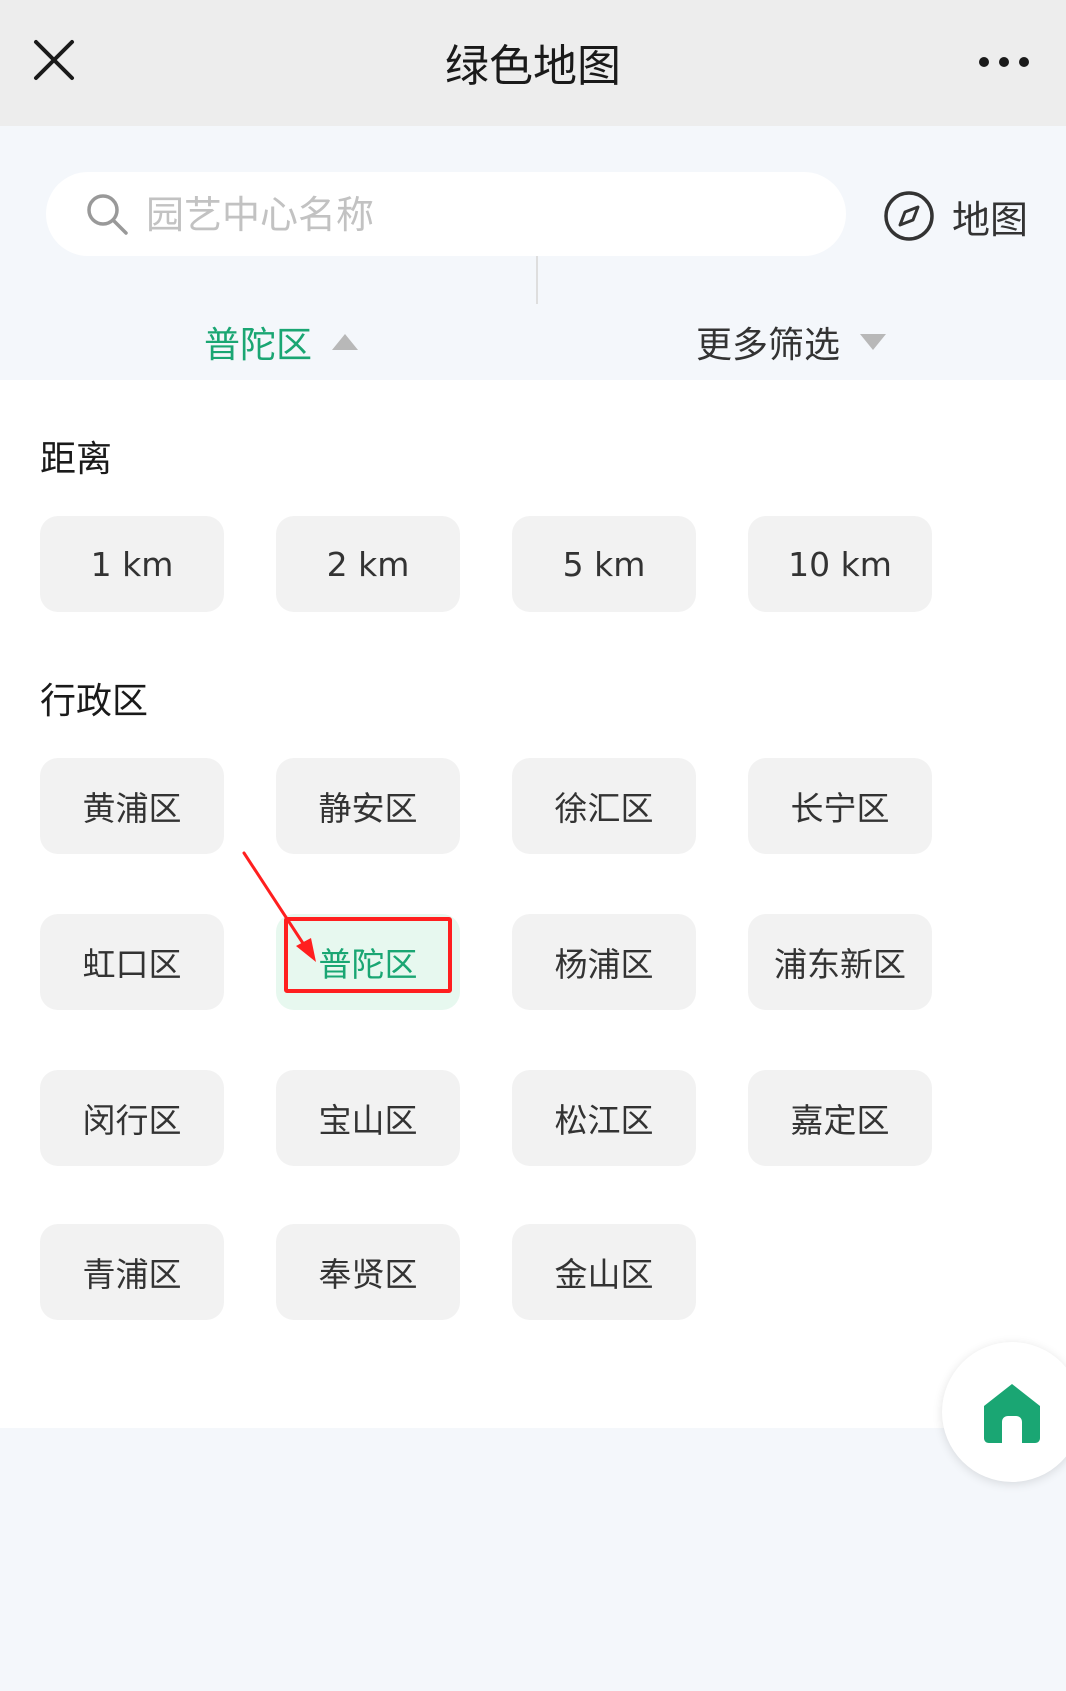  What do you see at coordinates (132, 806) in the screenshot?
I see `district-option: 黄浦区` at bounding box center [132, 806].